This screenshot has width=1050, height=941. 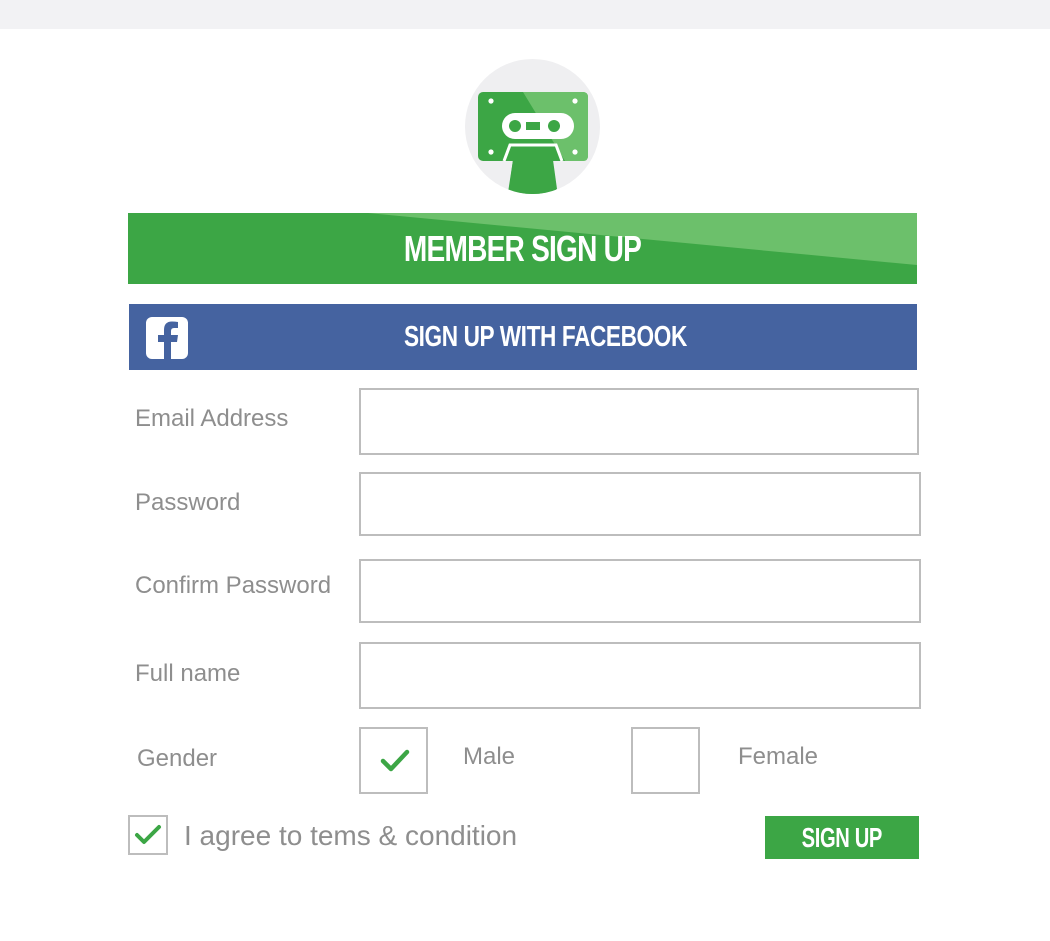 I want to click on page-title: MEMBER SIGN UP, so click(x=522, y=248).